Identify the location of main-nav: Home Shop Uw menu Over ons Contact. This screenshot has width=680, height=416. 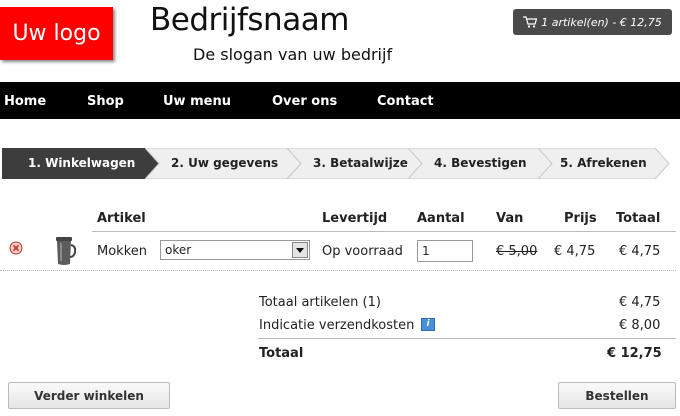
(340, 100).